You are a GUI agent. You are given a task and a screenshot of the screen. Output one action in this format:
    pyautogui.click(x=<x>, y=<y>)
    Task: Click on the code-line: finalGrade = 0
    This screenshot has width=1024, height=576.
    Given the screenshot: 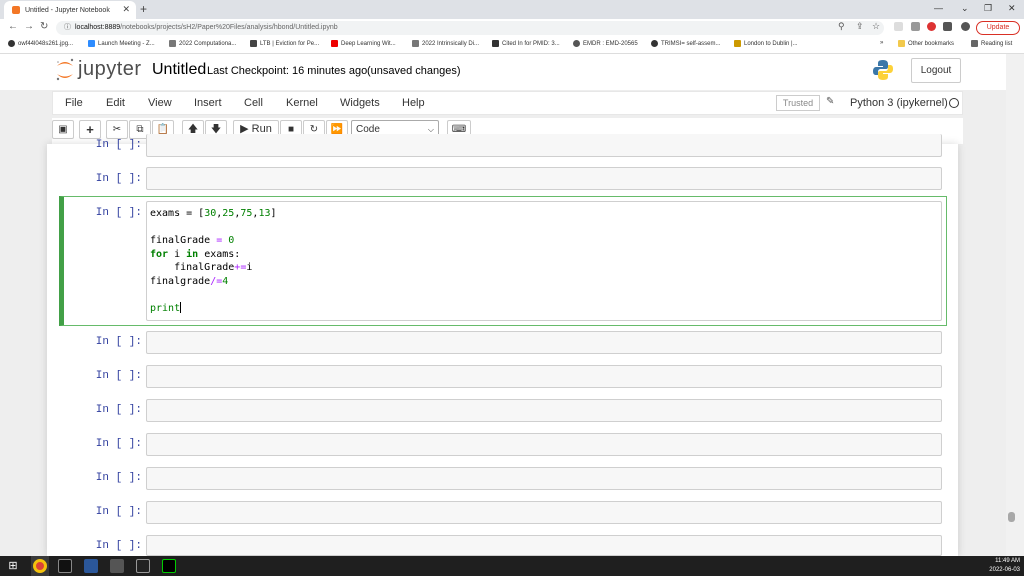 What is the action you would take?
    pyautogui.click(x=192, y=240)
    